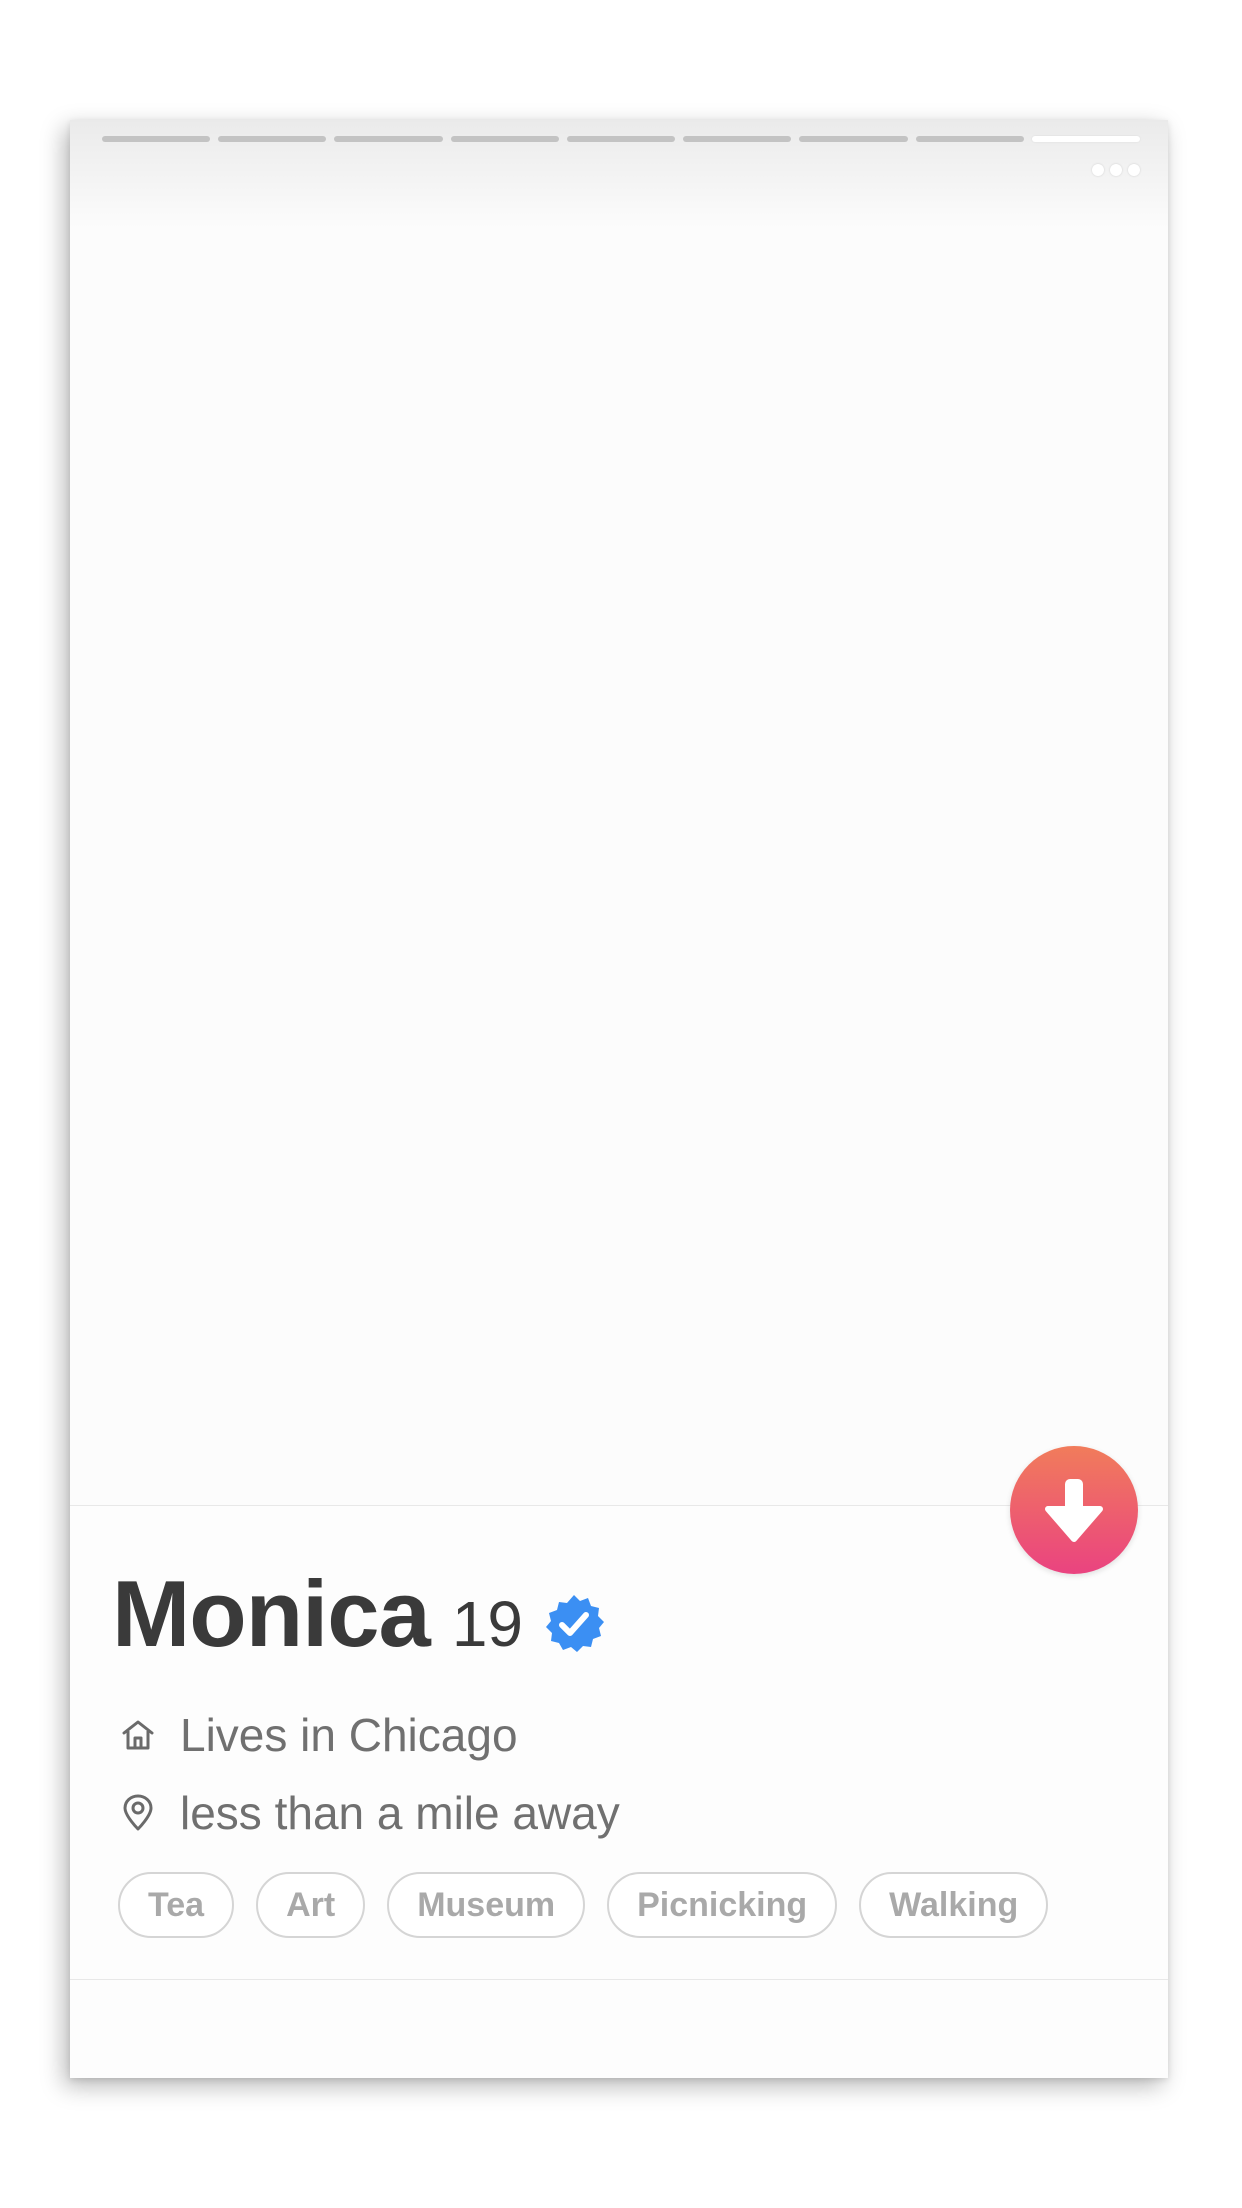  Describe the element at coordinates (311, 1905) in the screenshot. I see `interest-tag: Art` at that location.